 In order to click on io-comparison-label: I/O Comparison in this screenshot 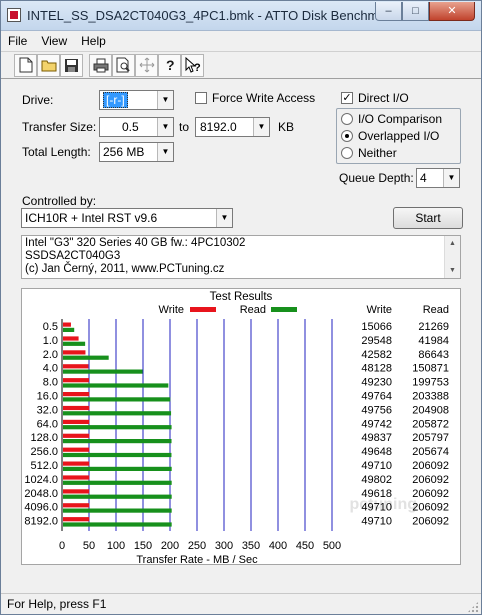, I will do `click(400, 119)`.